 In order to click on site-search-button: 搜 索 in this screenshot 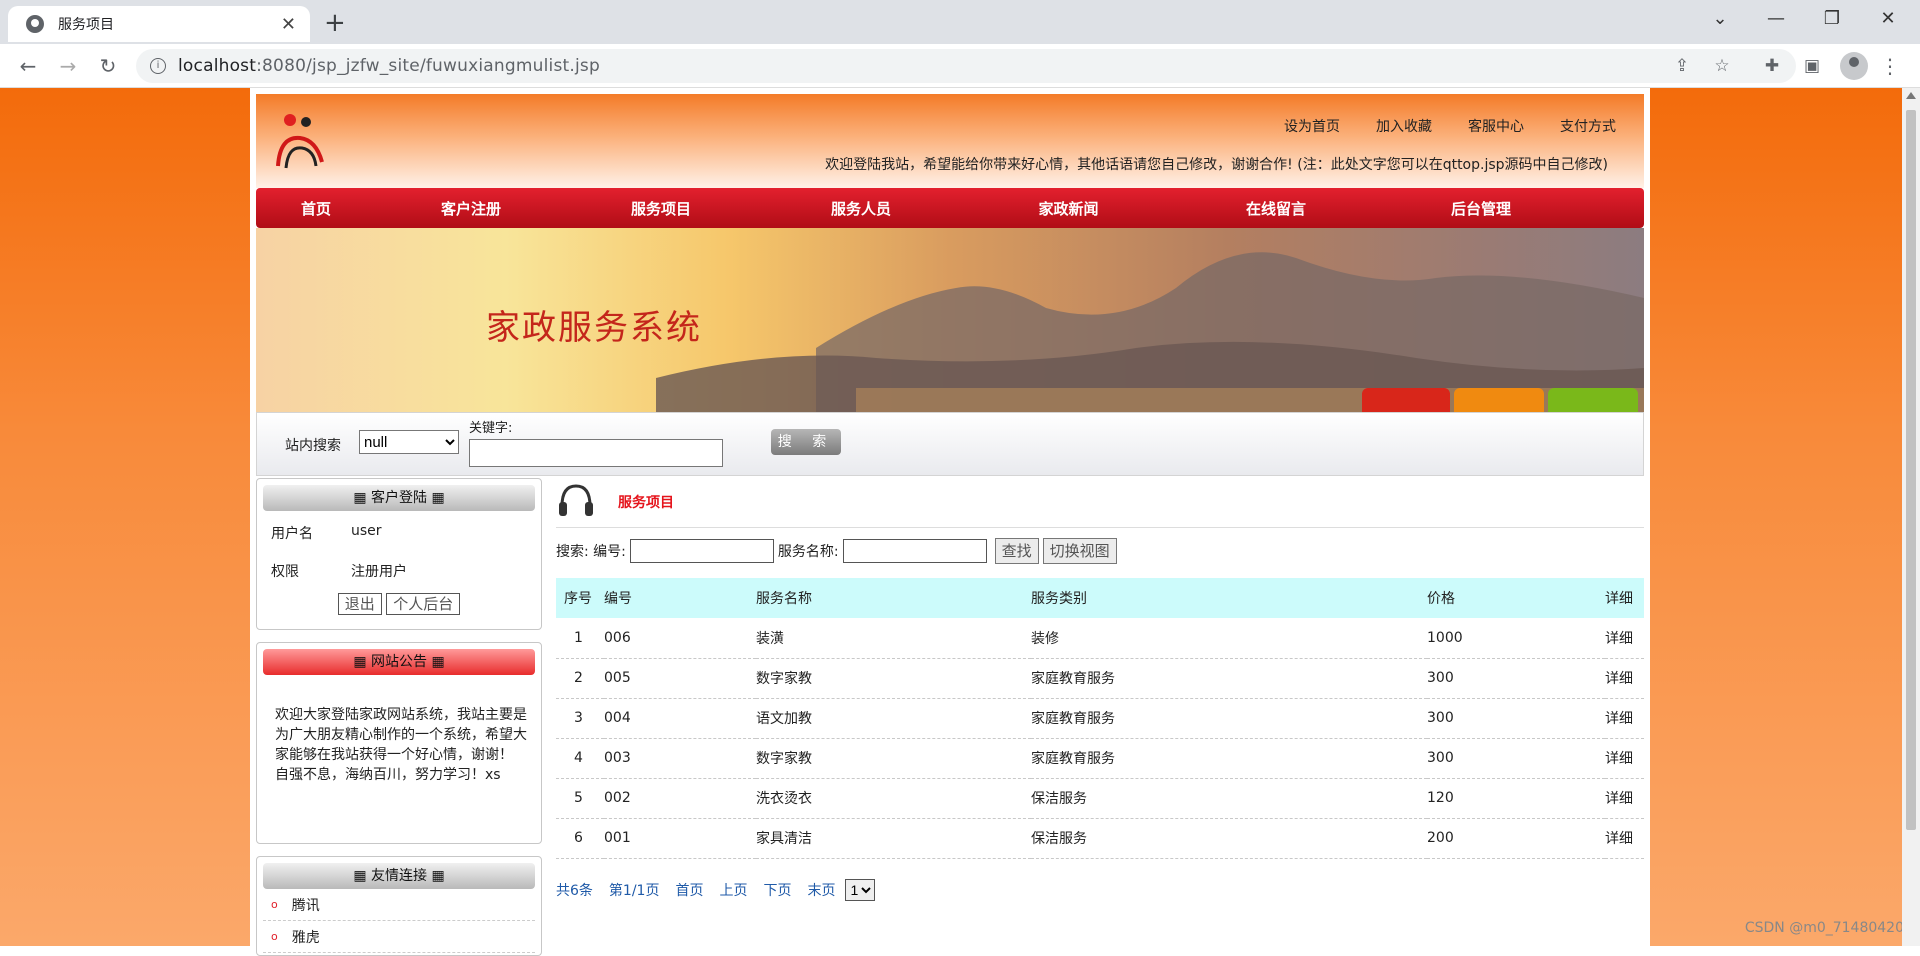, I will do `click(806, 442)`.